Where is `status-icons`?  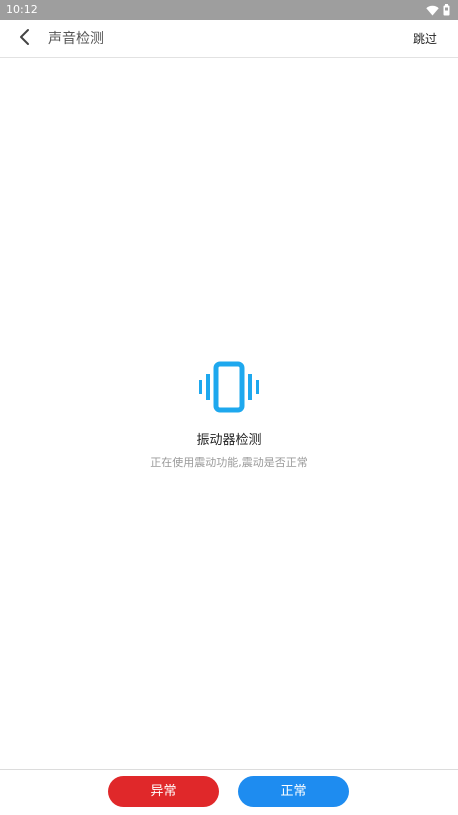
status-icons is located at coordinates (438, 10).